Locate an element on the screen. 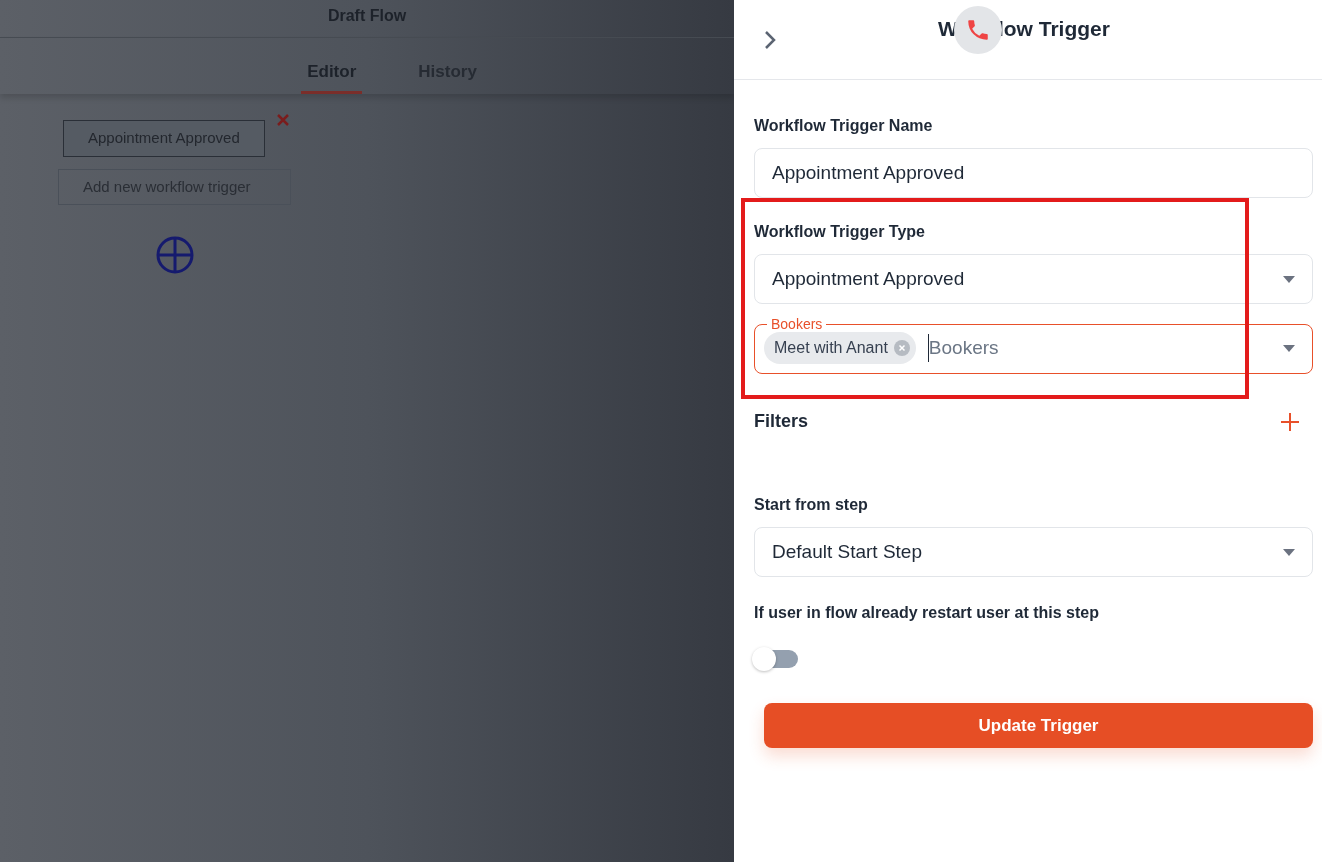 The height and width of the screenshot is (862, 1322). crosshair-icon is located at coordinates (175, 255).